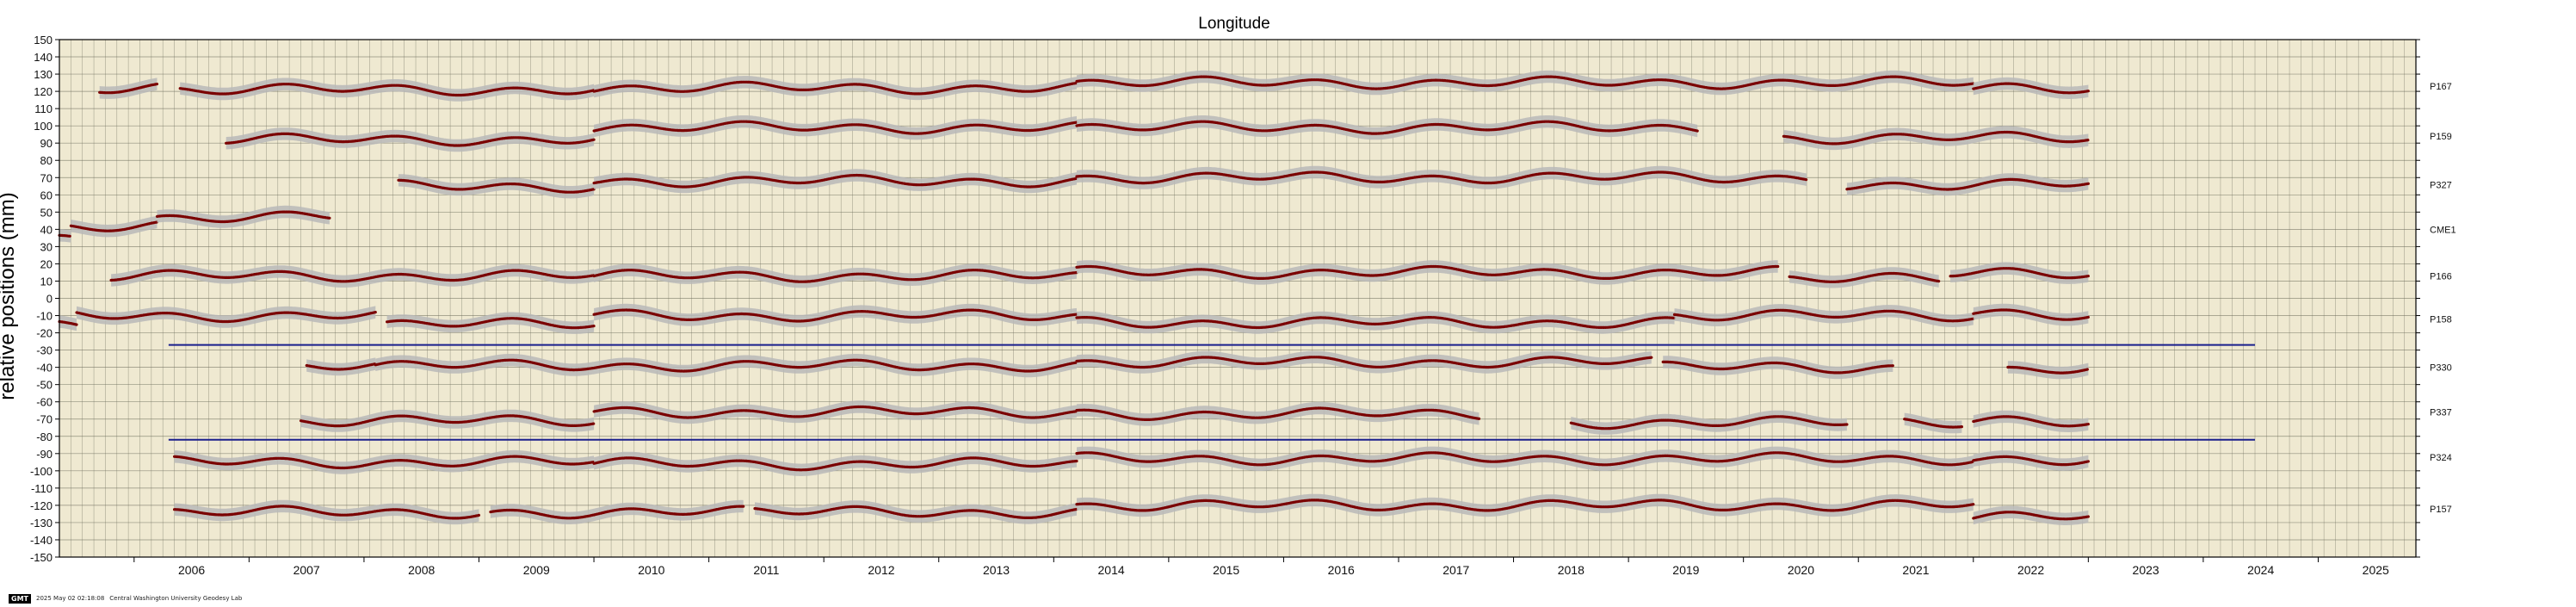 The image size is (2576, 607). What do you see at coordinates (1685, 570) in the screenshot?
I see `x-tick-label: 2019` at bounding box center [1685, 570].